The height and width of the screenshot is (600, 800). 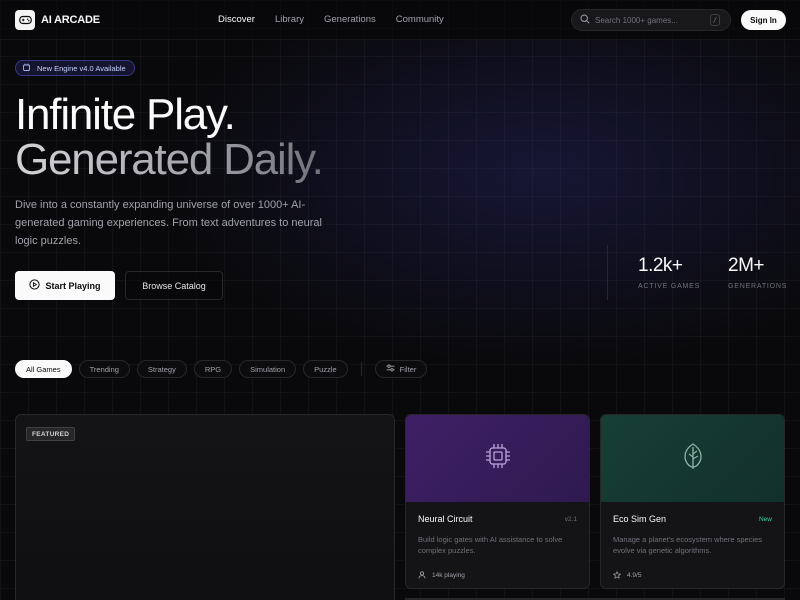 I want to click on card-meta: 4.9/5, so click(x=627, y=575).